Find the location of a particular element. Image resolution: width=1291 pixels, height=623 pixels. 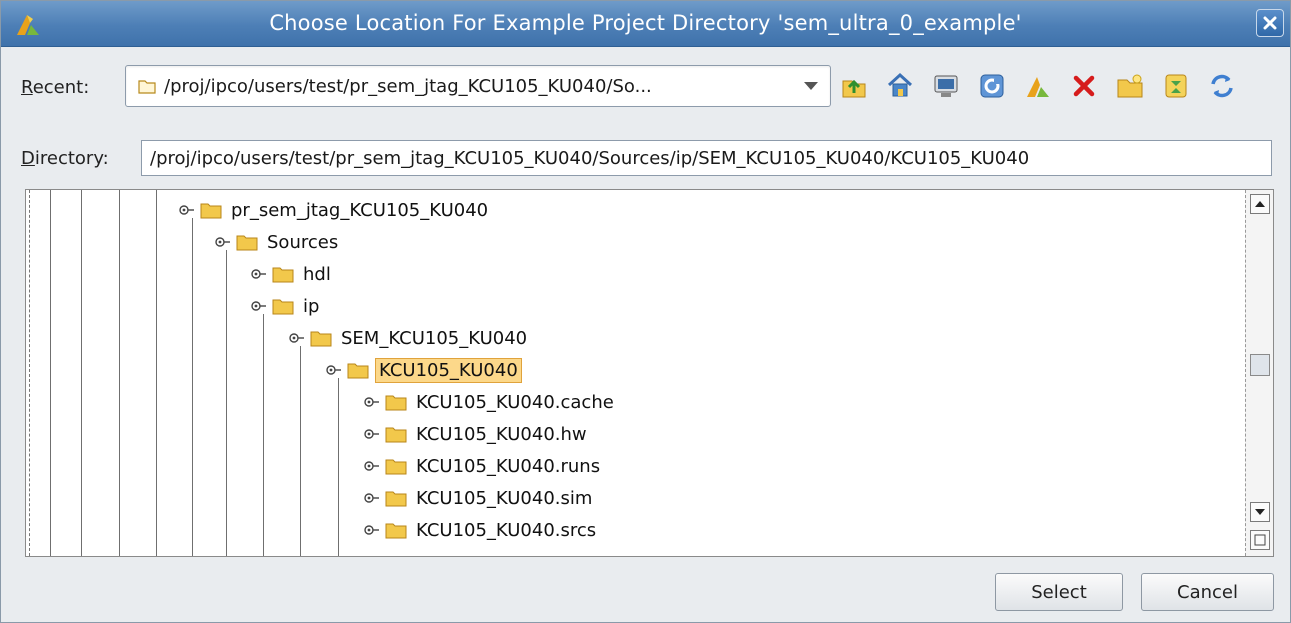

tree-node-label: KCU105_KU040.srcs is located at coordinates (506, 530).